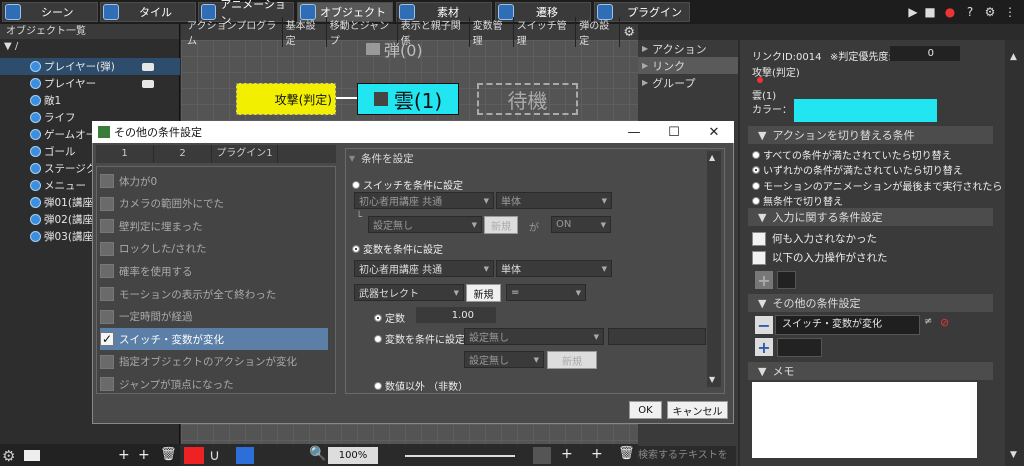 This screenshot has height=466, width=1024. What do you see at coordinates (567, 454) in the screenshot?
I see `add-icon: +` at bounding box center [567, 454].